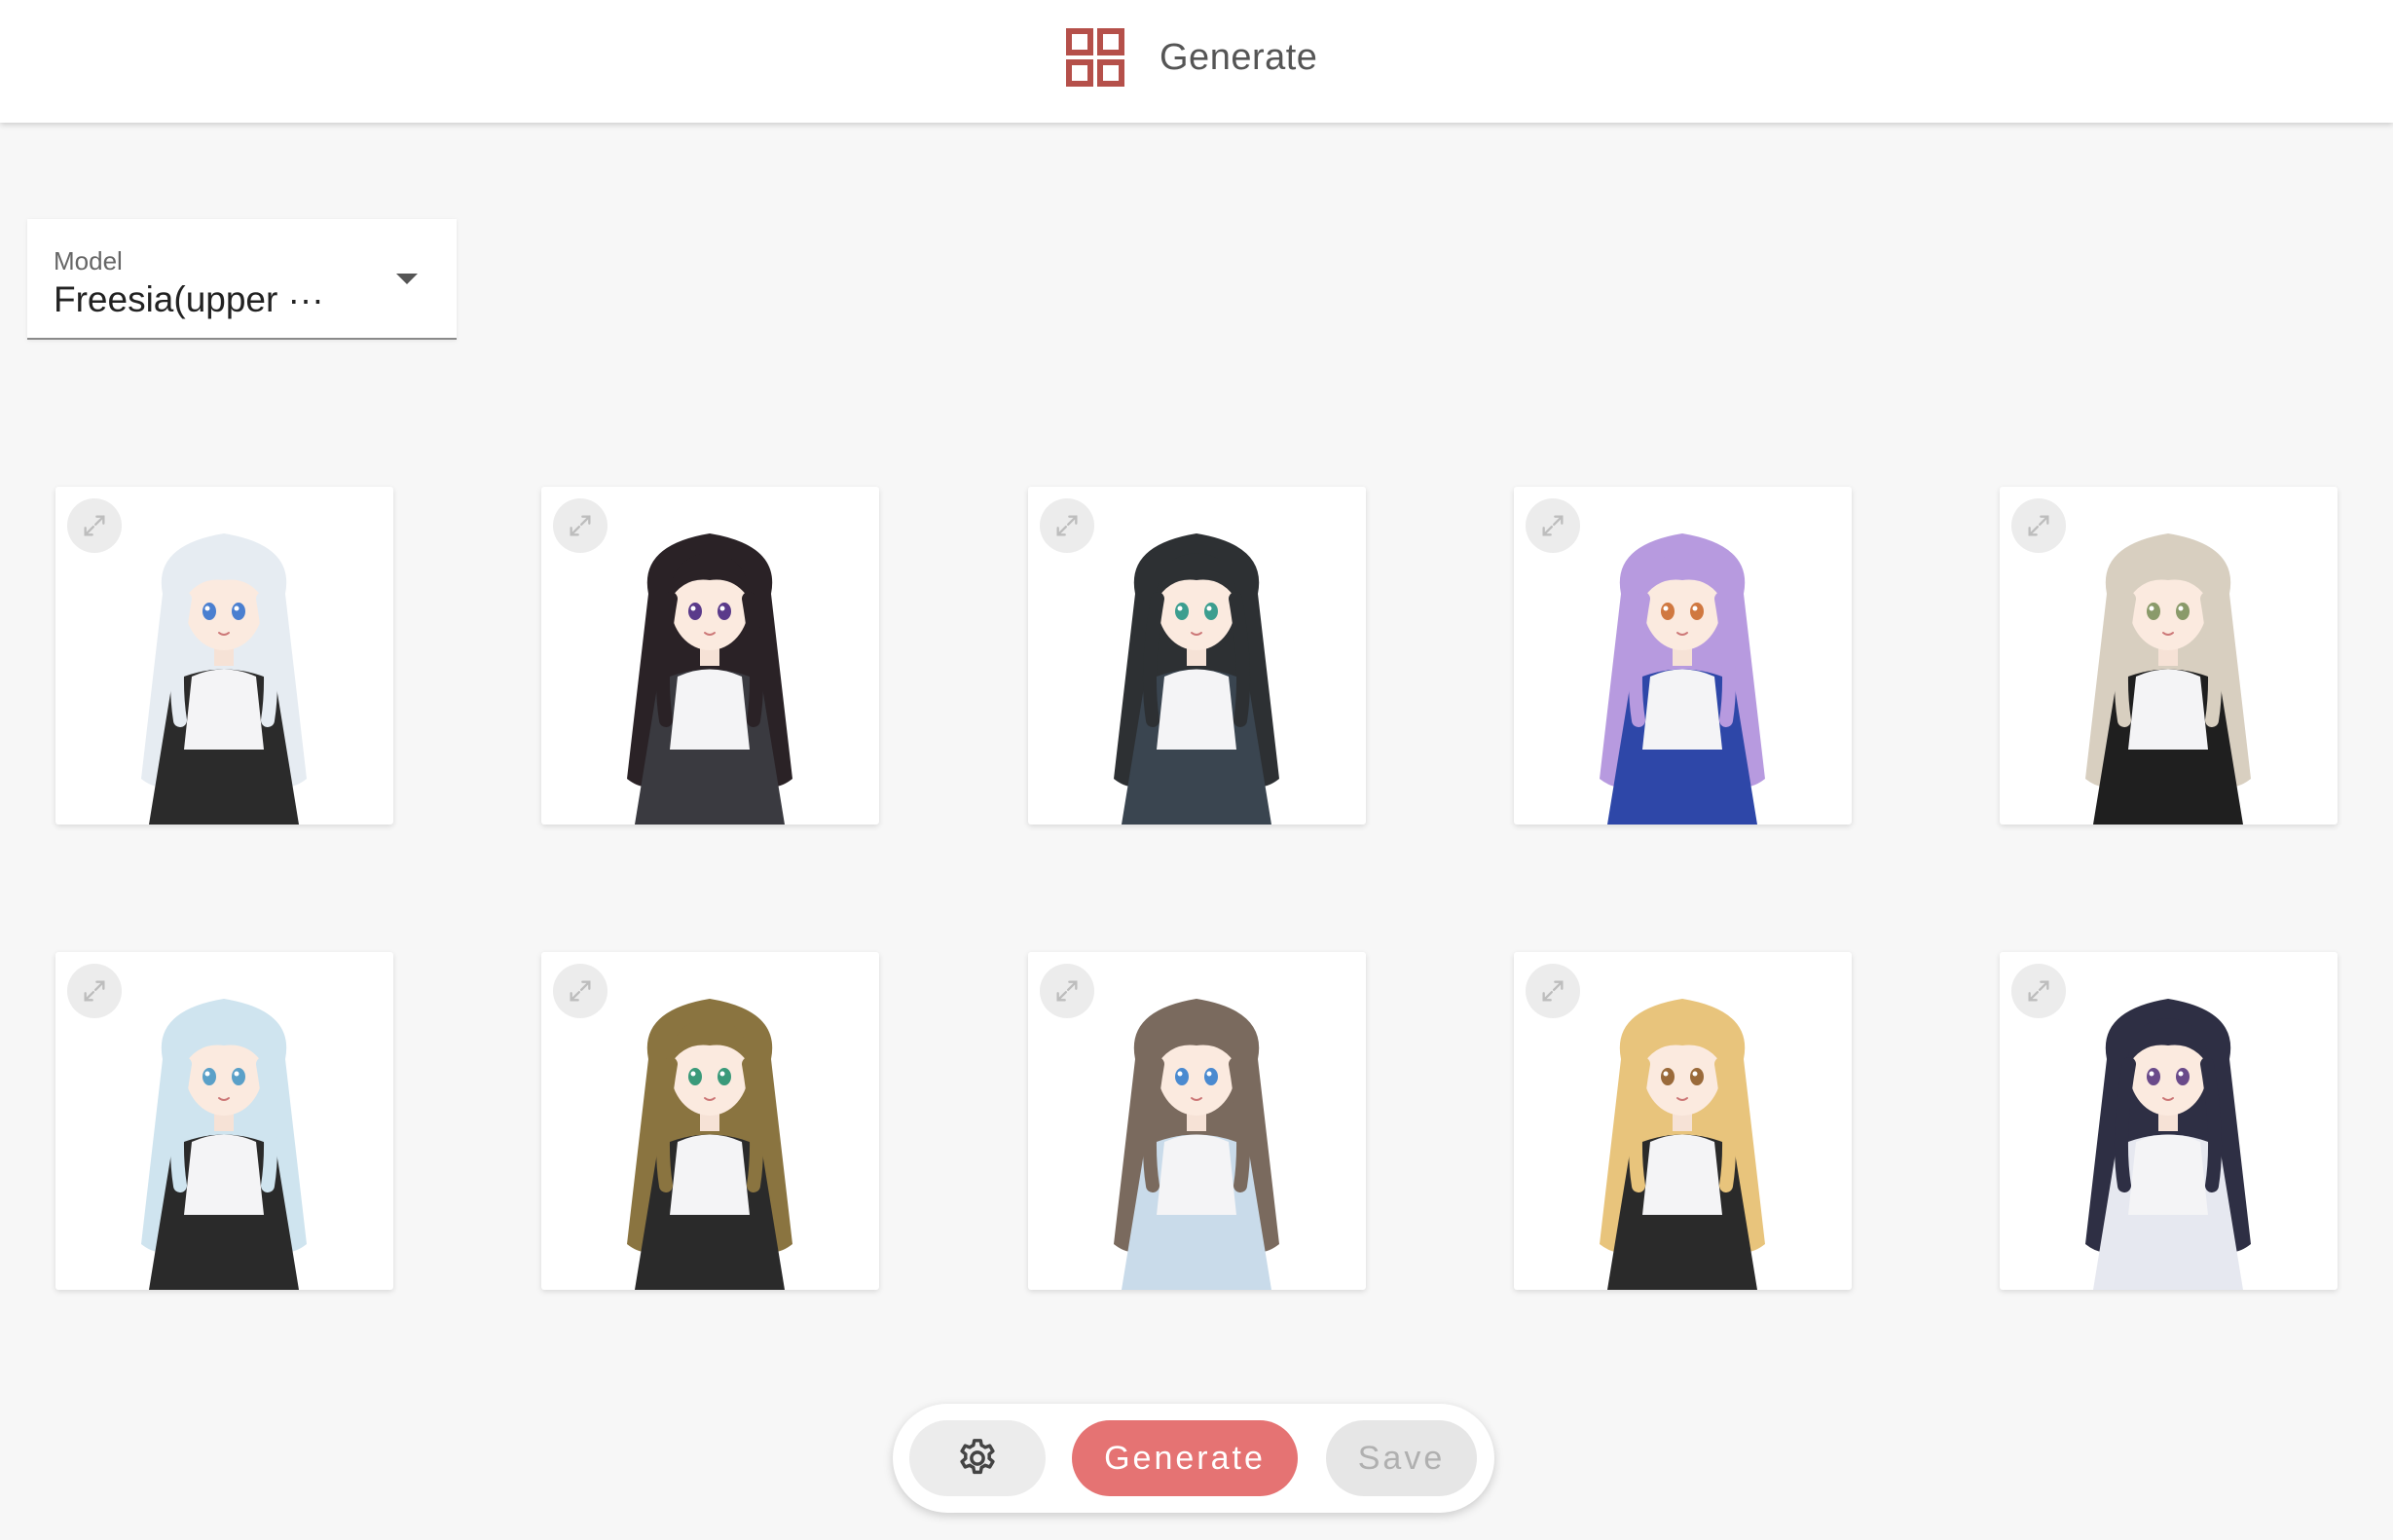  I want to click on model-select: Model Freesia(upper ···, so click(242, 279).